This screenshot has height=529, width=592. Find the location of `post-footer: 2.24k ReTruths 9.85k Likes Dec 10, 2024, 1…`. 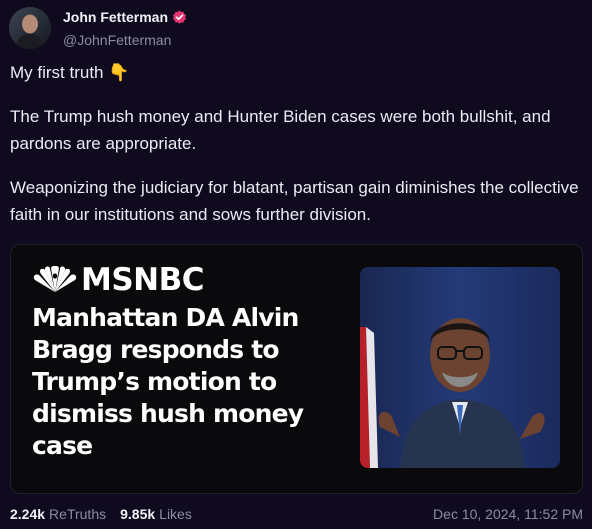

post-footer: 2.24k ReTruths 9.85k Likes Dec 10, 2024, 1… is located at coordinates (296, 514).